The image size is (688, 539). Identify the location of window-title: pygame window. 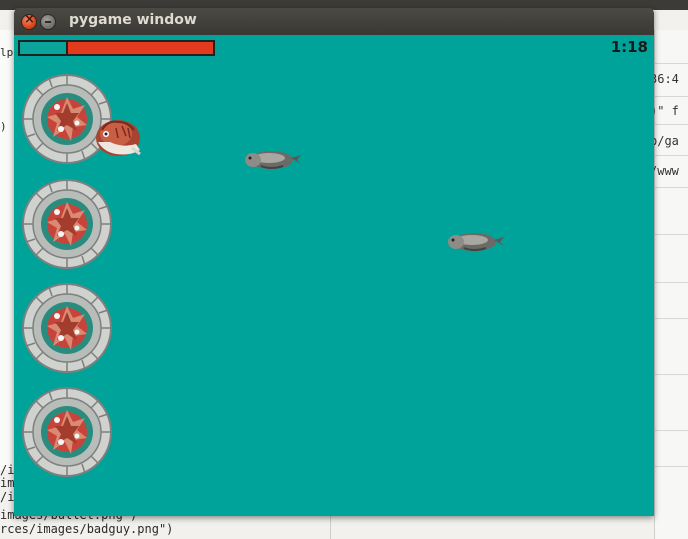
(133, 20).